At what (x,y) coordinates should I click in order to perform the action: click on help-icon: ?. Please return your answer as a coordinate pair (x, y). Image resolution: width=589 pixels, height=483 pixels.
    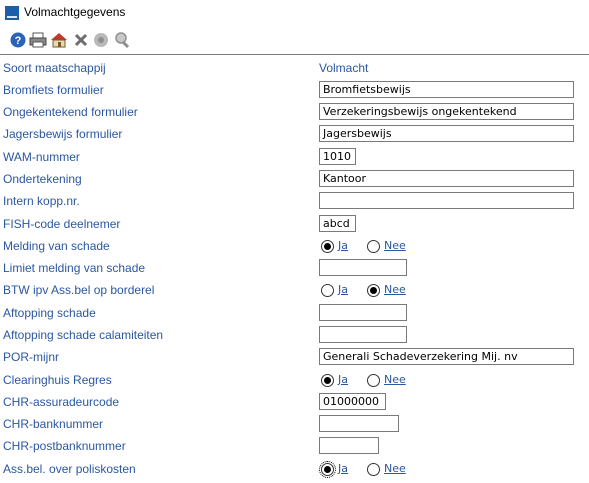
    Looking at the image, I should click on (18, 40).